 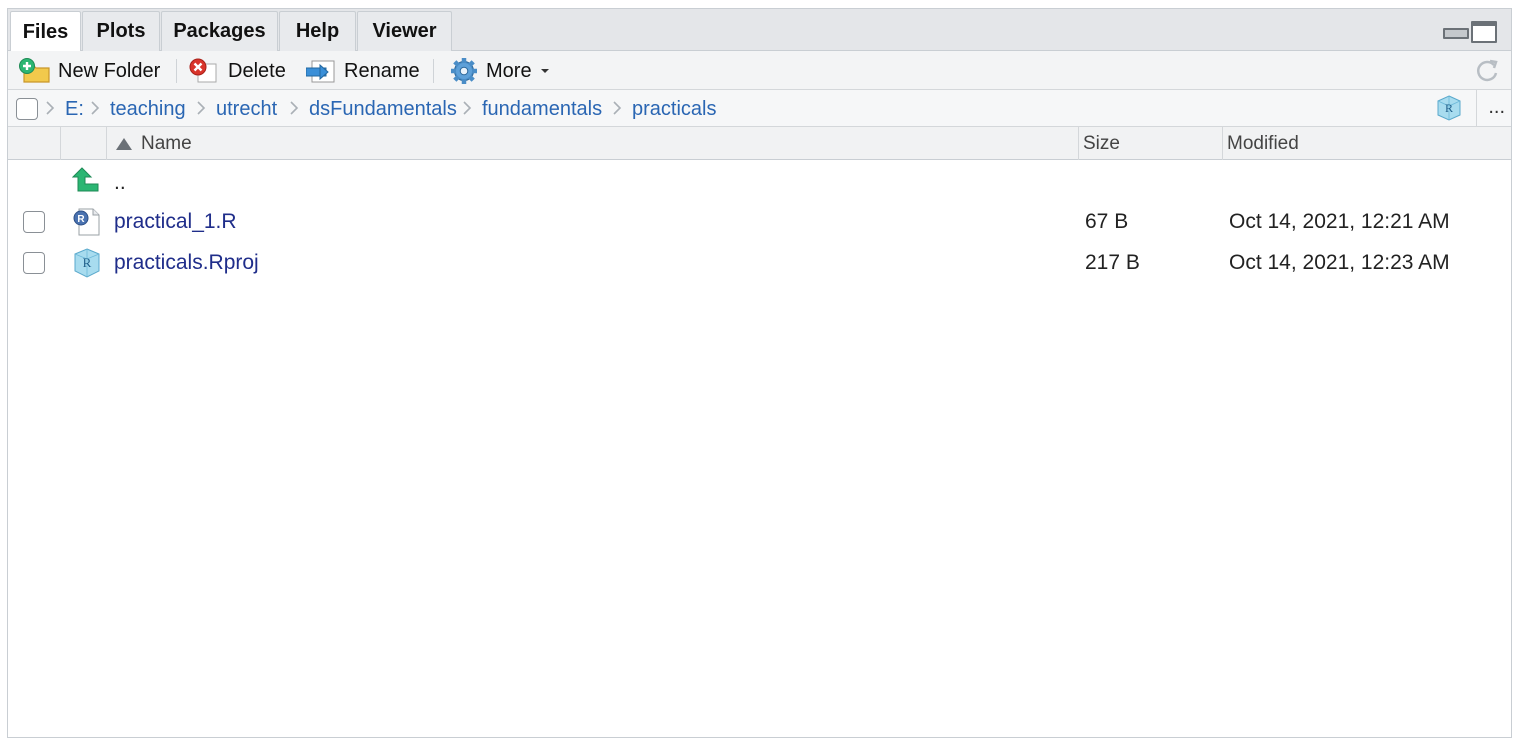 I want to click on breadcrumb-divider, so click(x=1476, y=108).